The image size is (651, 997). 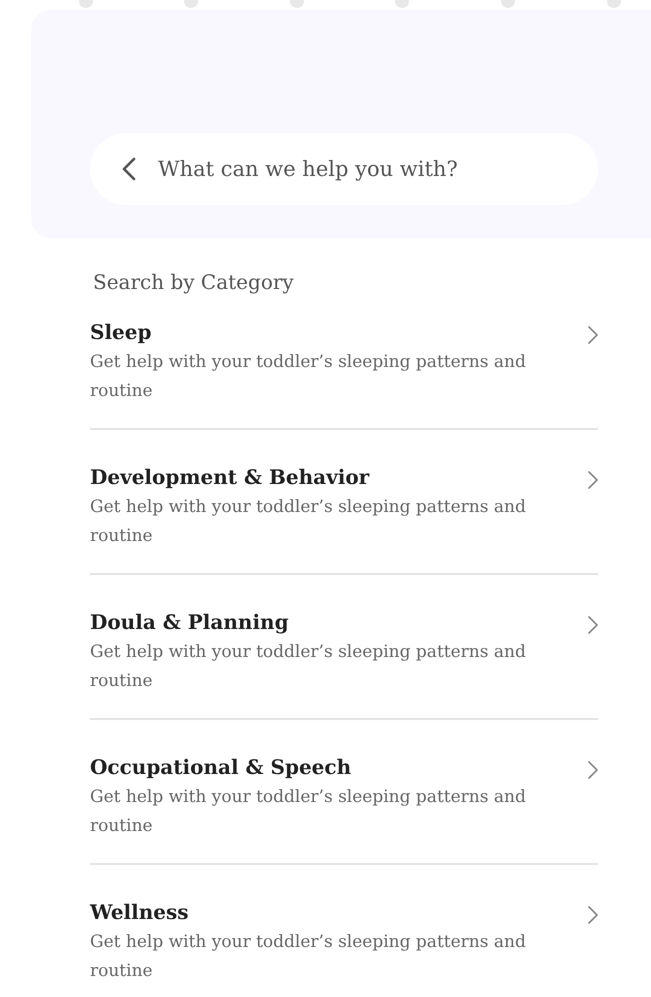 What do you see at coordinates (121, 332) in the screenshot?
I see `category-title: Sleep` at bounding box center [121, 332].